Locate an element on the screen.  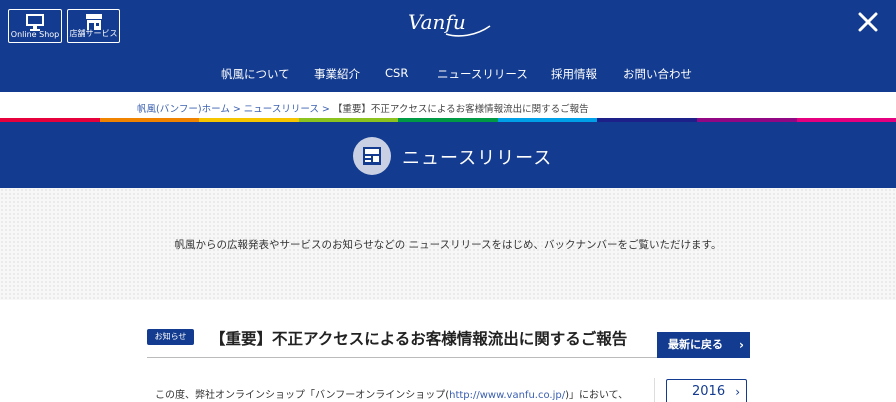
nav-news: ニュースリリース is located at coordinates (482, 74).